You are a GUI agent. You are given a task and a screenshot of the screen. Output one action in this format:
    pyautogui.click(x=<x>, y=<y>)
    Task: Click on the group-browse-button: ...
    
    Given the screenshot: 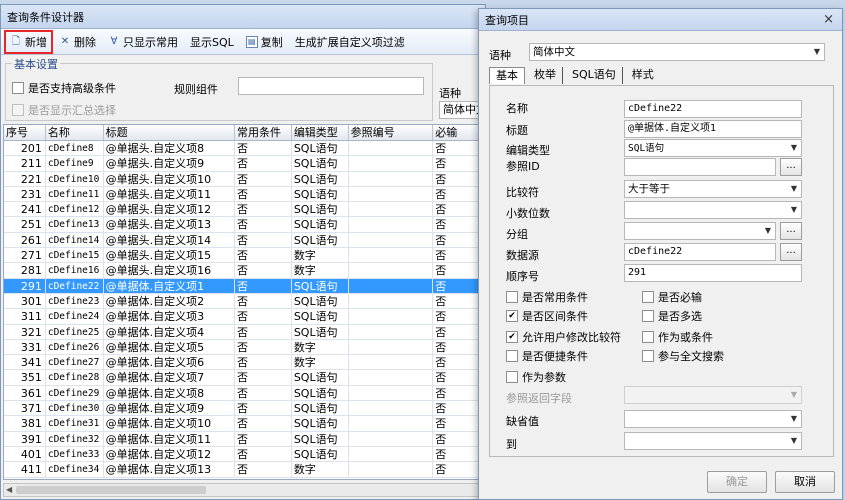 What is the action you would take?
    pyautogui.click(x=791, y=231)
    